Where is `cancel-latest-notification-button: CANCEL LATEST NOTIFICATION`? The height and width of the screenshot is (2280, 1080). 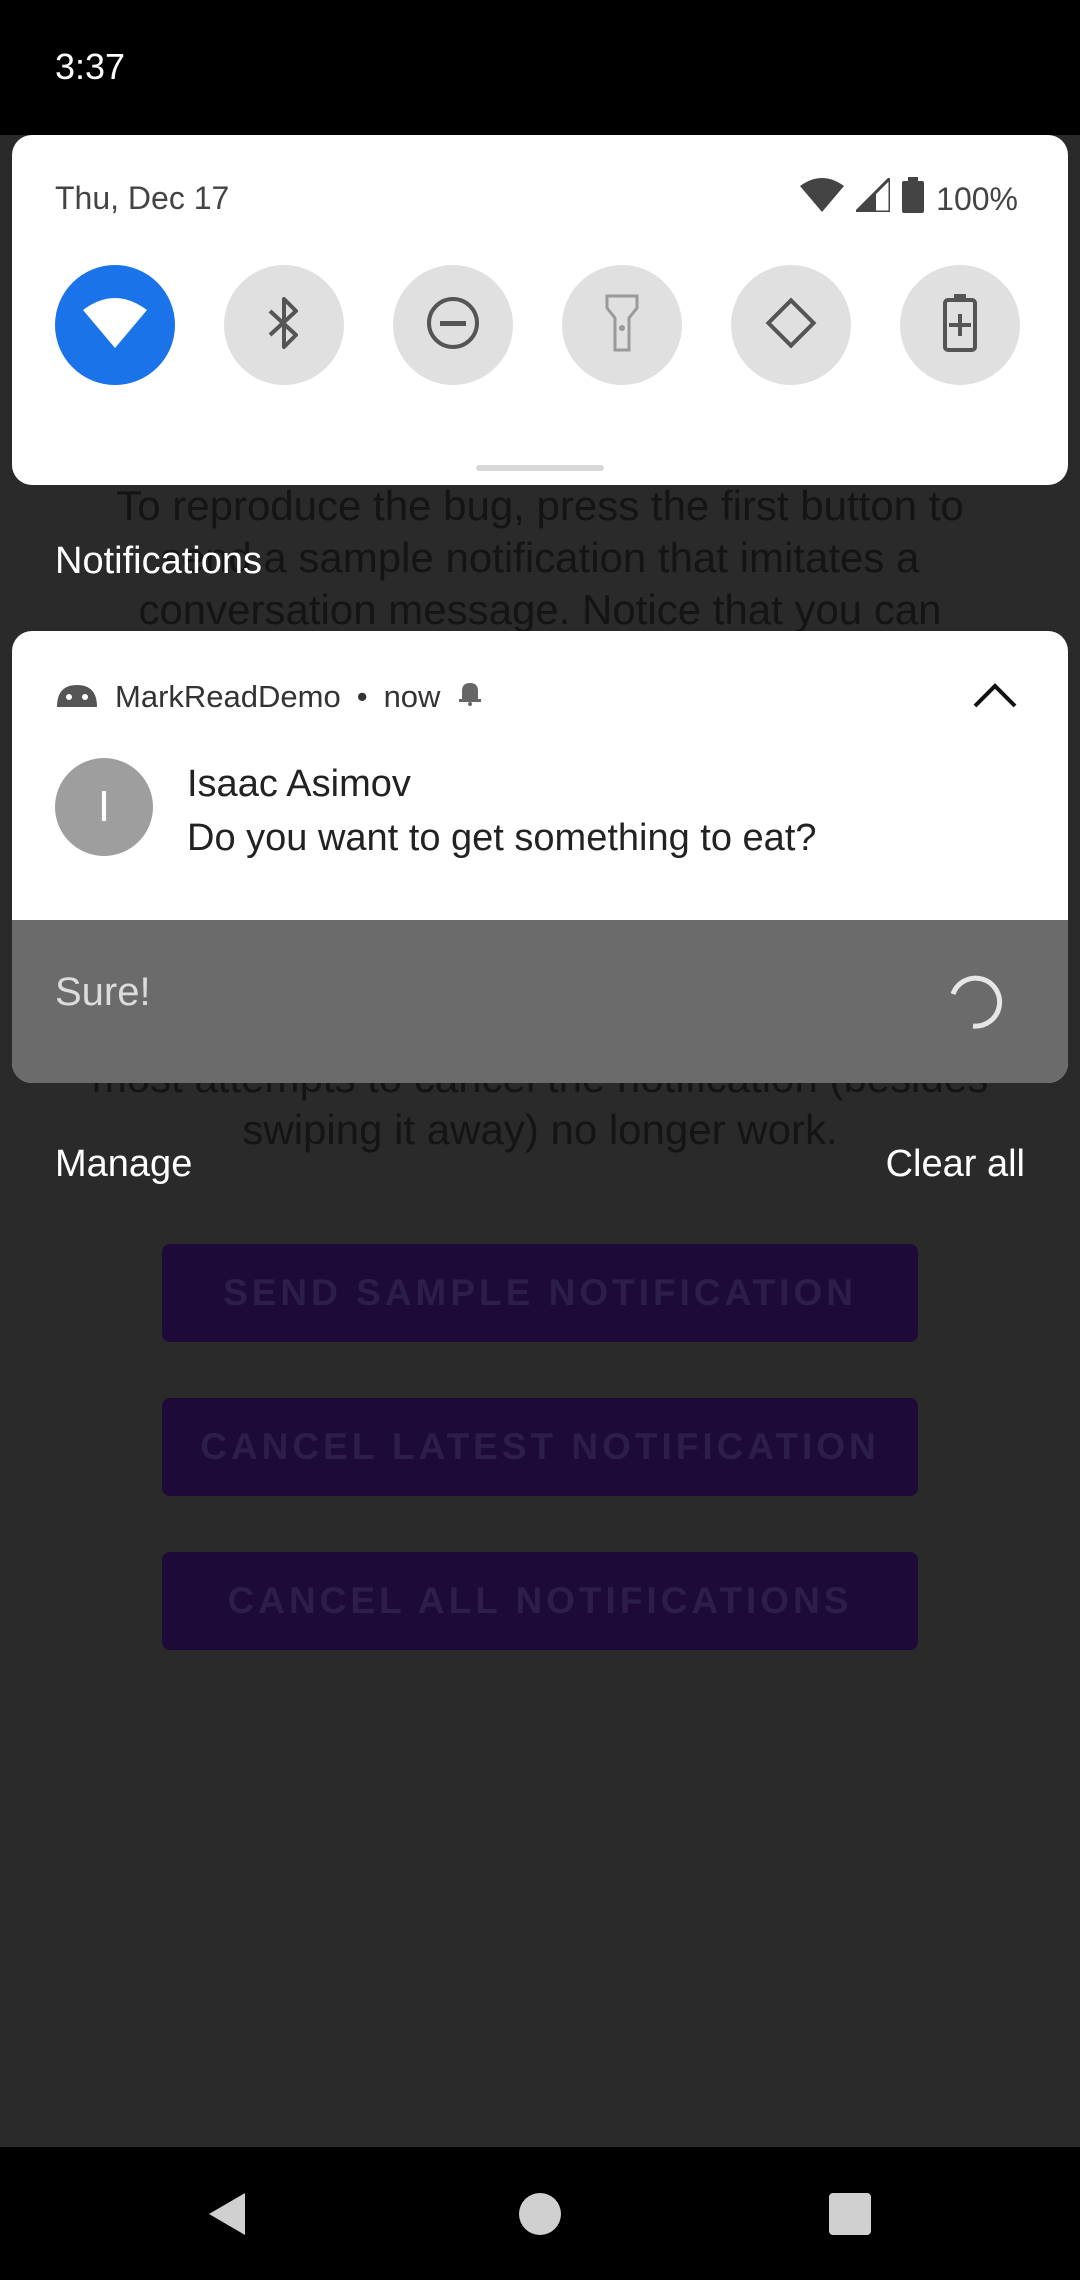 cancel-latest-notification-button: CANCEL LATEST NOTIFICATION is located at coordinates (540, 1447).